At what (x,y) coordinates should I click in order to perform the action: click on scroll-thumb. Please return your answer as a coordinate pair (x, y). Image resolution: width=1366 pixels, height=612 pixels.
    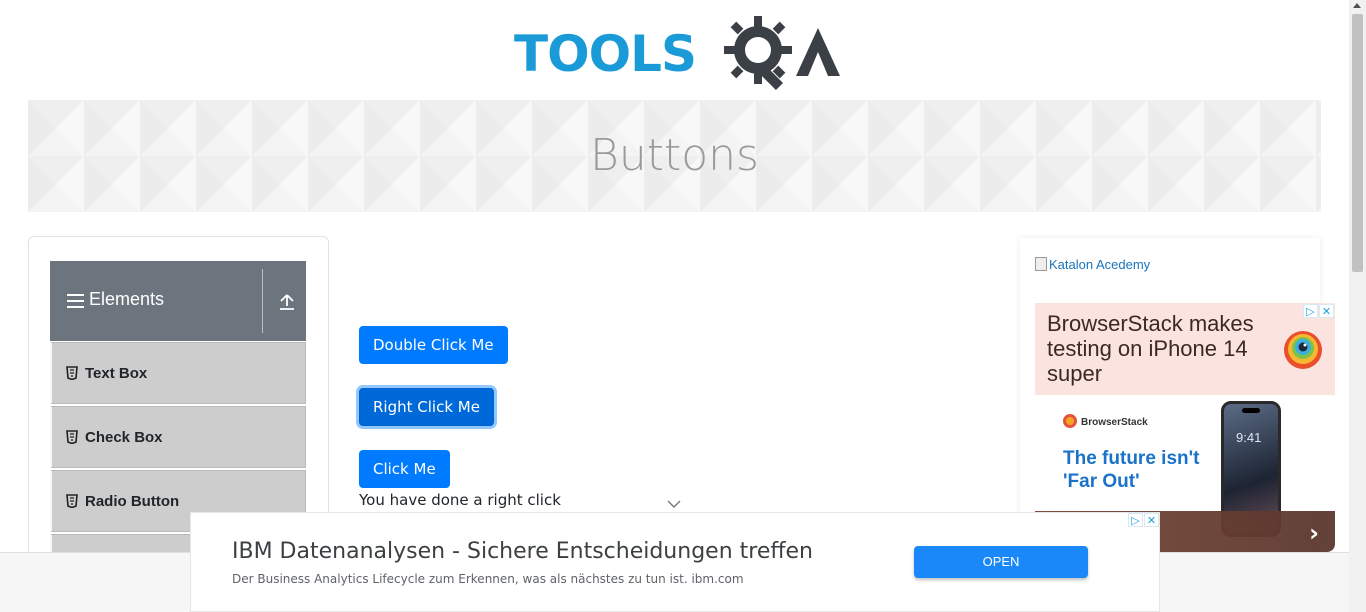
    Looking at the image, I should click on (1357, 143).